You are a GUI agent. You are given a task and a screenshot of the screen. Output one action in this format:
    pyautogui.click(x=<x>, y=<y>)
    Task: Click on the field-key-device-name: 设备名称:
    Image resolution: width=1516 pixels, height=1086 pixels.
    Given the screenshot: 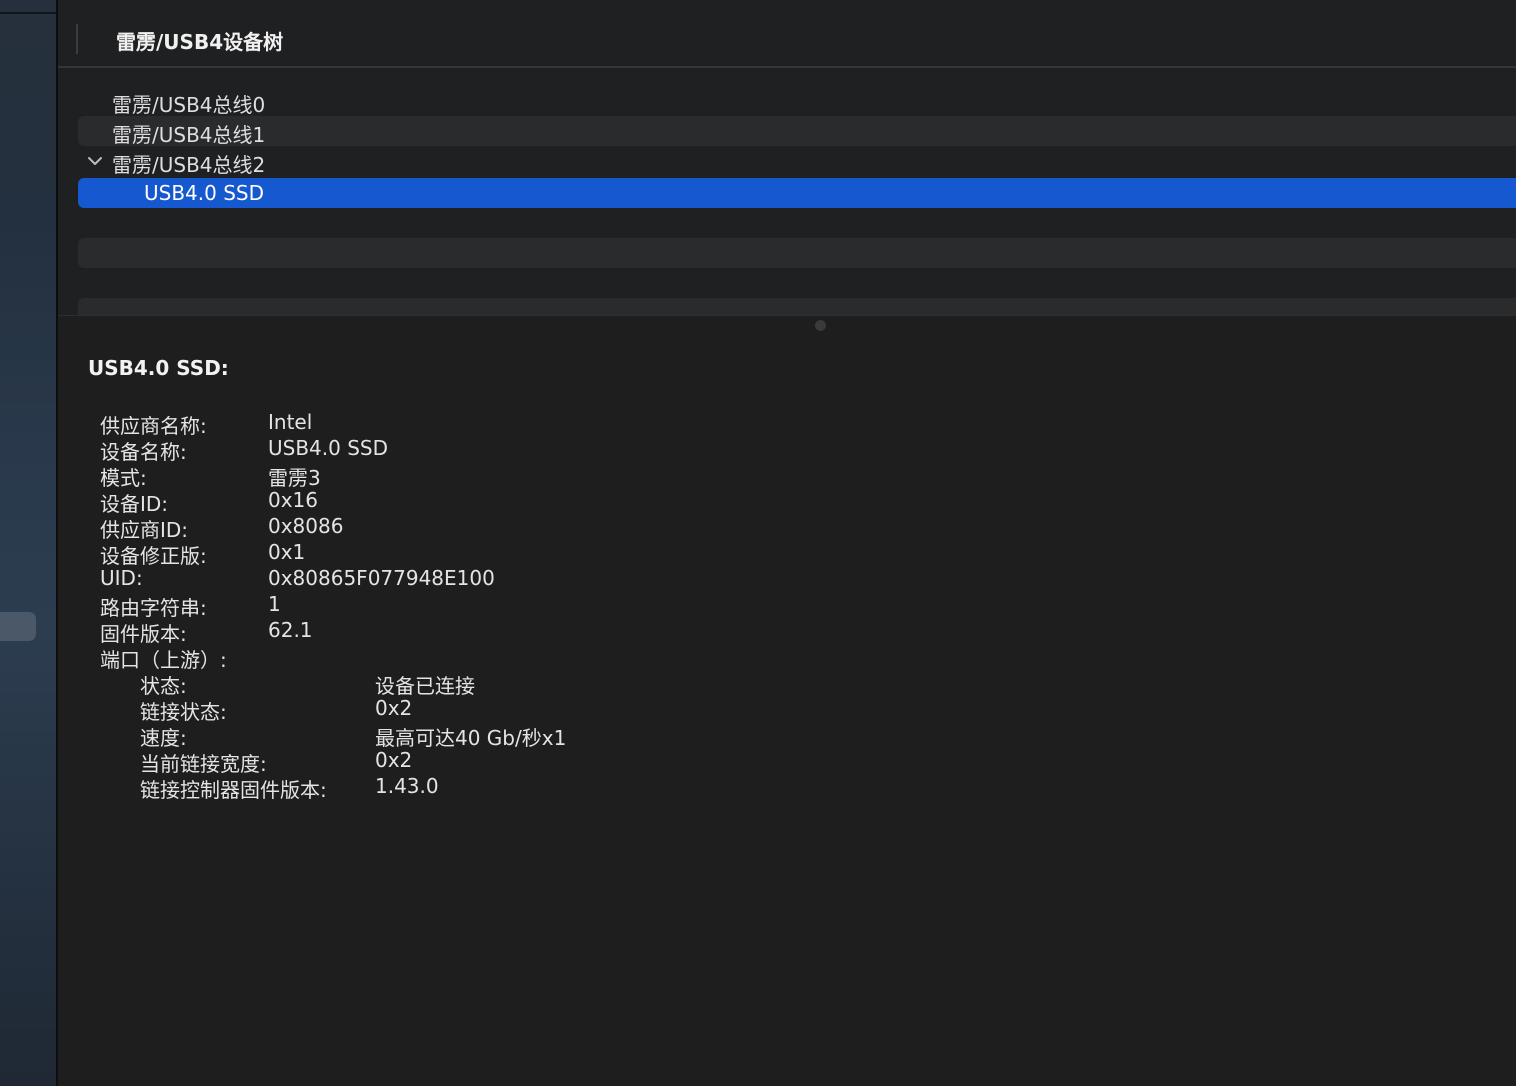 What is the action you would take?
    pyautogui.click(x=143, y=452)
    